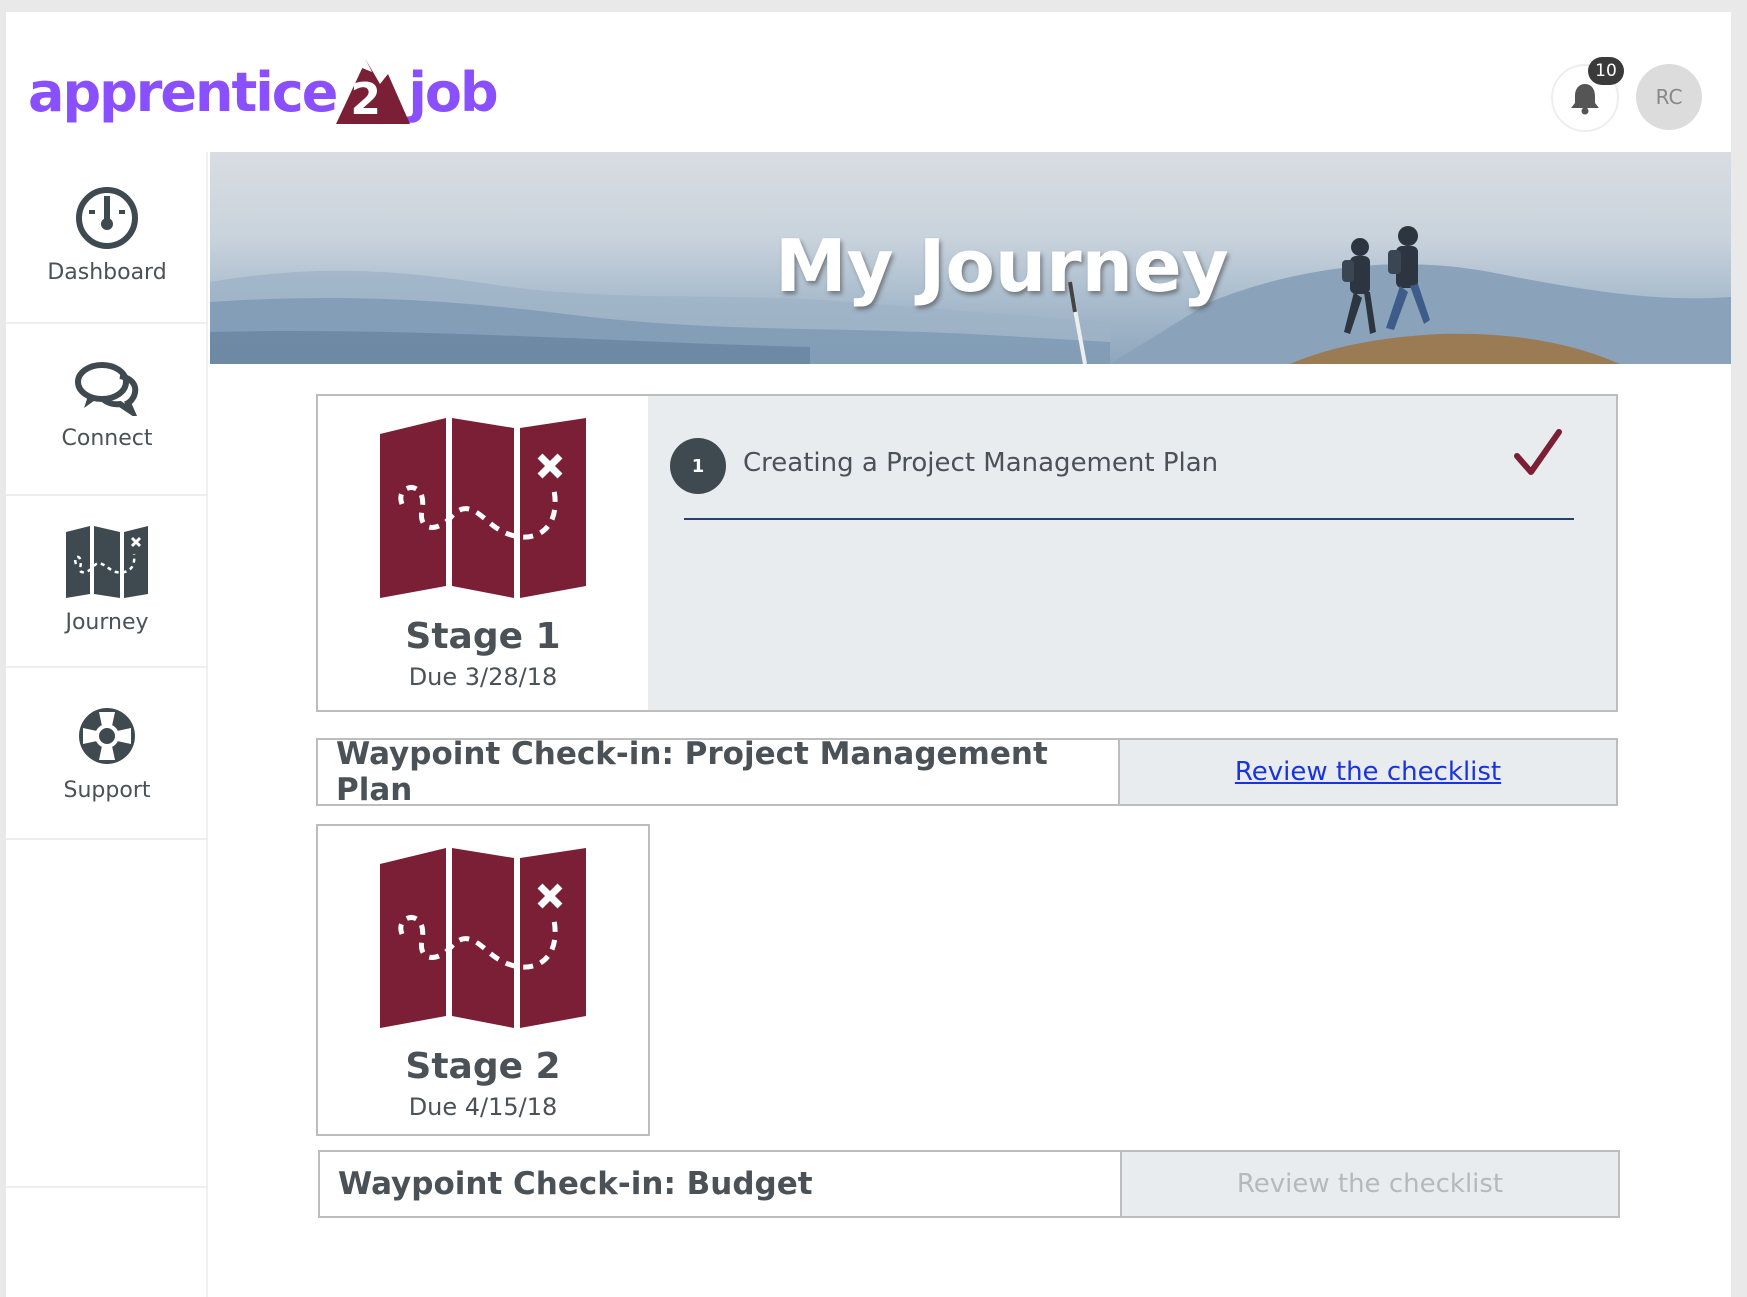 This screenshot has width=1747, height=1297. I want to click on sidebar-item-dashboard: Dashboard, so click(107, 238).